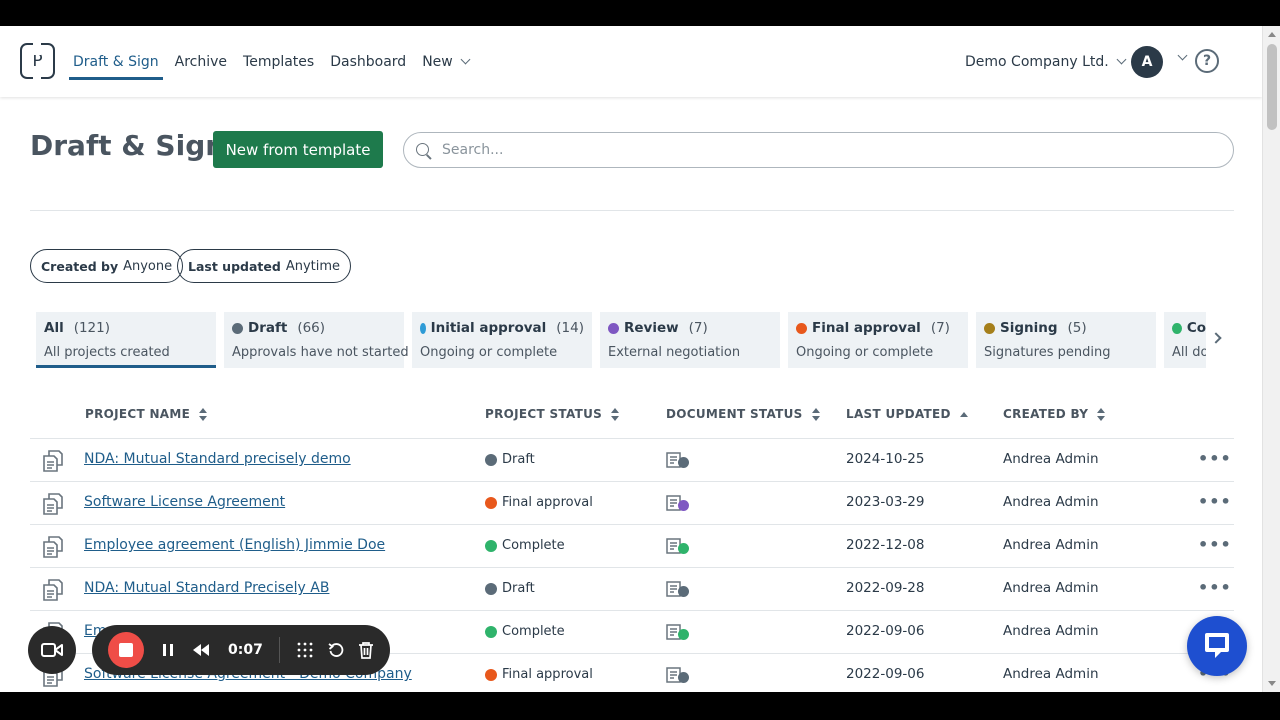  Describe the element at coordinates (368, 61) in the screenshot. I see `nav-item-dashboard: Dashboard` at that location.